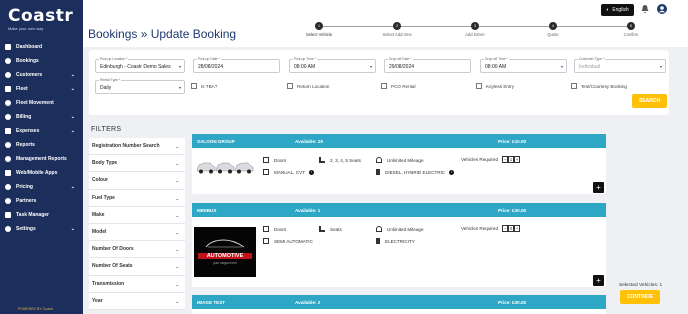  Describe the element at coordinates (645, 9) in the screenshot. I see `bell-icon` at that location.